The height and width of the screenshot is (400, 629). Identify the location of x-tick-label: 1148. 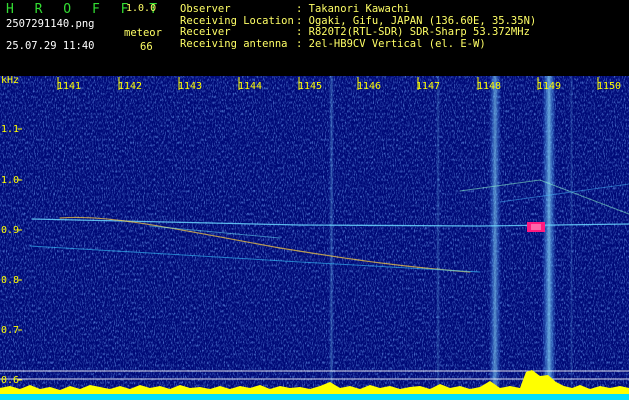
(489, 86).